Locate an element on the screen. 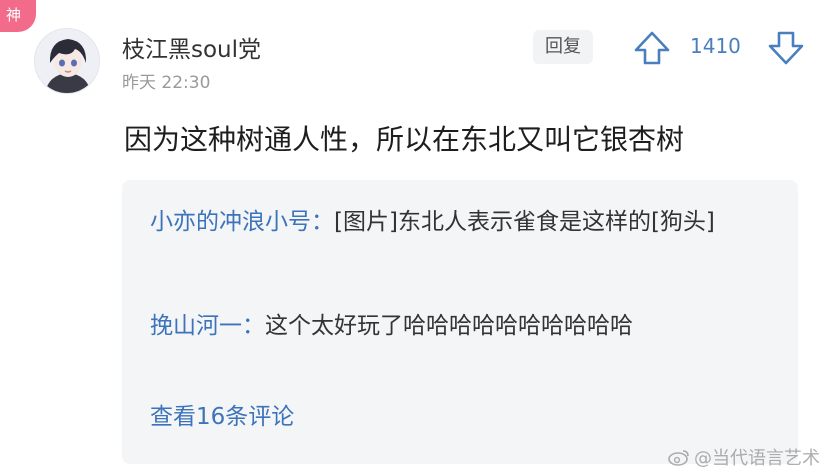 This screenshot has height=475, width=827. avatar is located at coordinates (67, 61).